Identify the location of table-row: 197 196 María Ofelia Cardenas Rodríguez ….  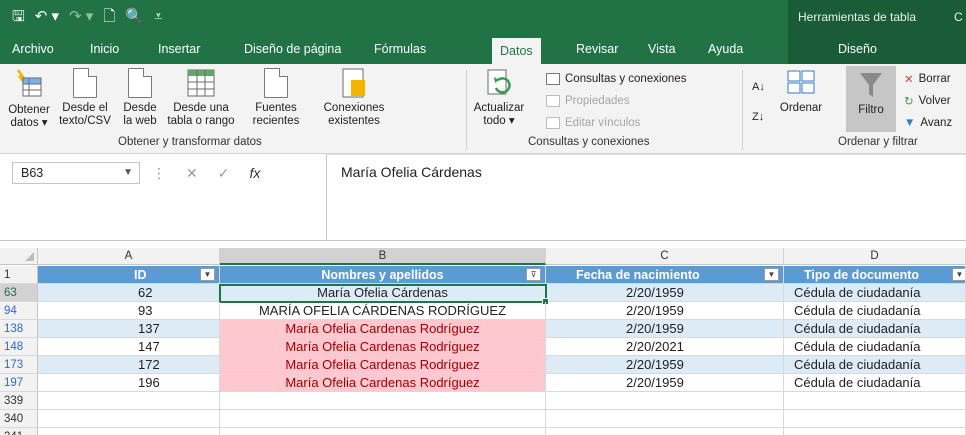
(483, 383).